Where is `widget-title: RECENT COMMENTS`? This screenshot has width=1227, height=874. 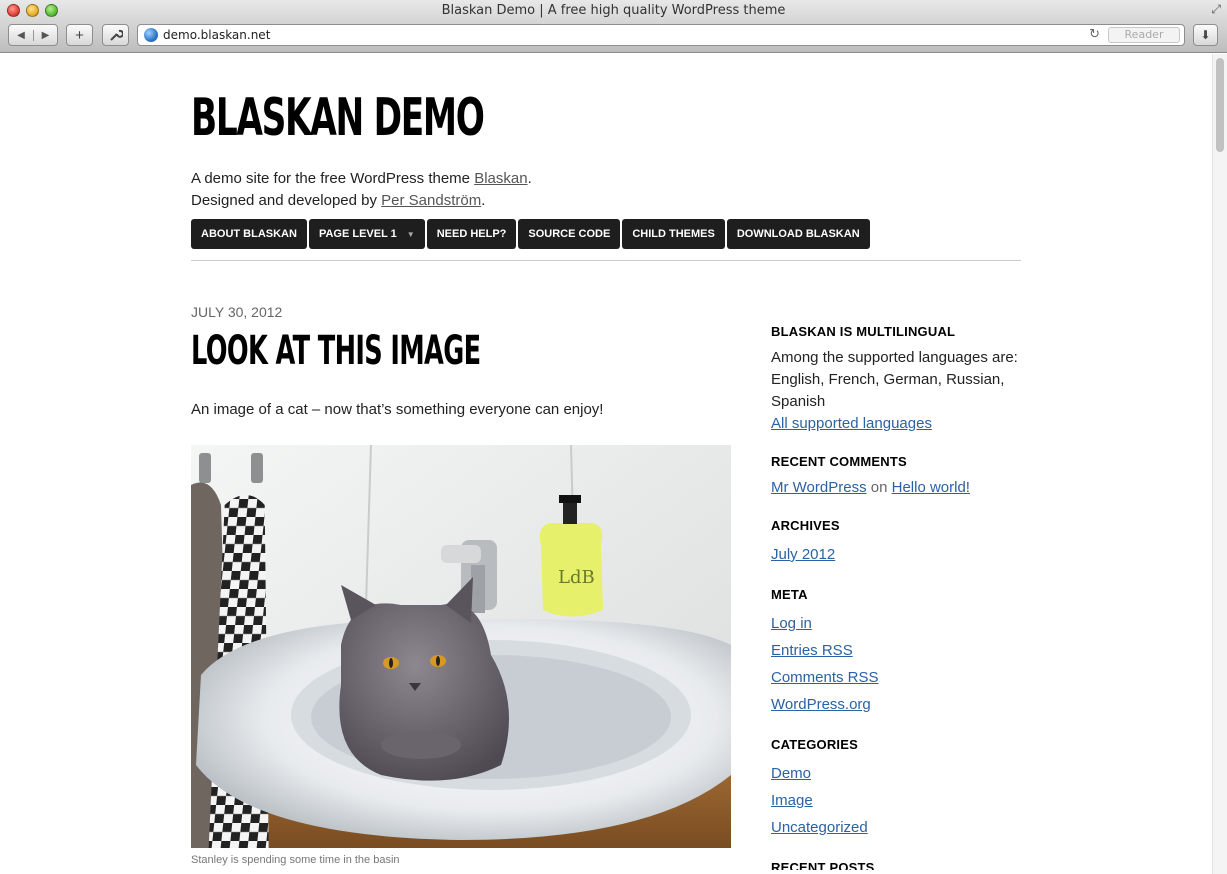
widget-title: RECENT COMMENTS is located at coordinates (839, 461).